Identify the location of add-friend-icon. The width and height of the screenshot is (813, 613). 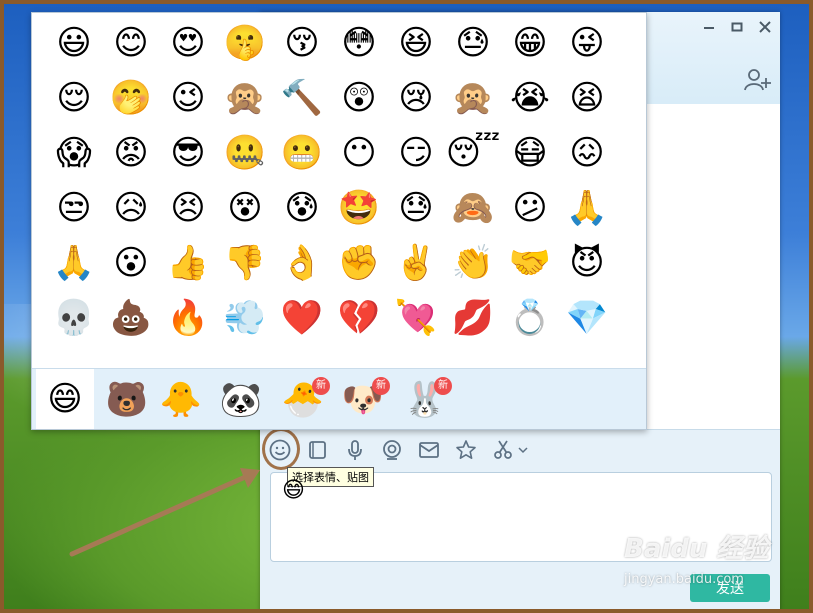
(757, 80).